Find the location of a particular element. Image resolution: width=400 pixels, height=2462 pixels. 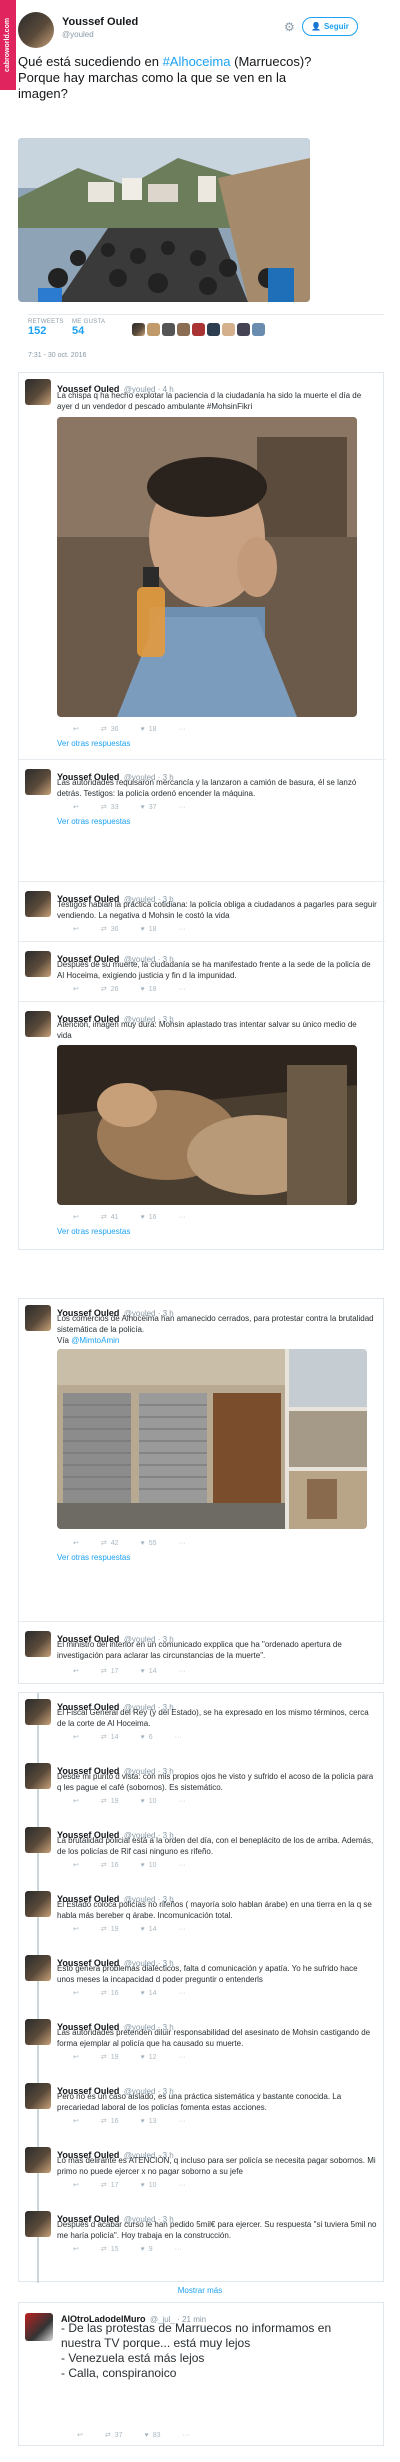

march-photo is located at coordinates (164, 220).